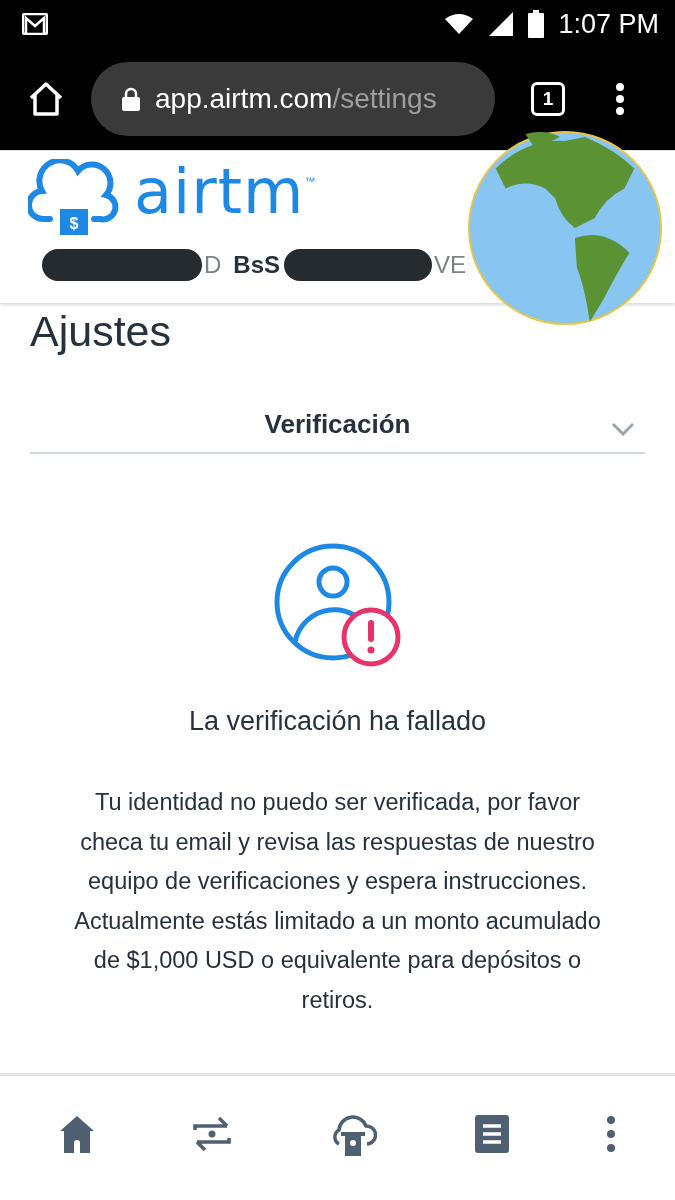 Image resolution: width=675 pixels, height=1200 pixels. I want to click on balance-text: BsS, so click(257, 265).